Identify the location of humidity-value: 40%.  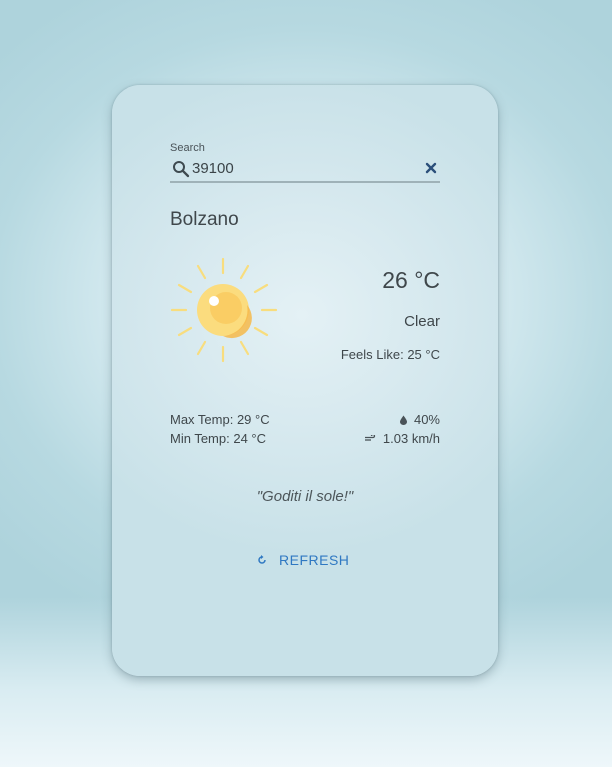
(426, 419).